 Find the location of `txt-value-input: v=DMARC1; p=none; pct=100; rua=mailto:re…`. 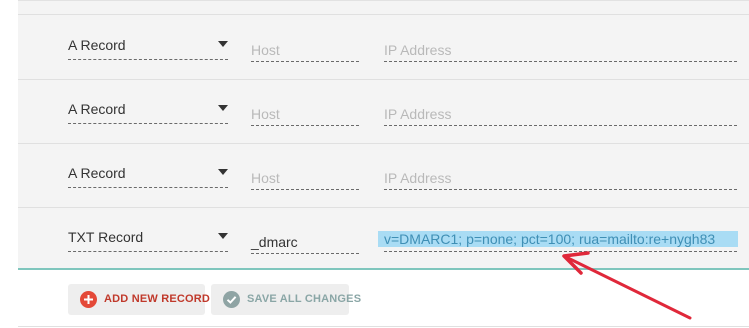

txt-value-input: v=DMARC1; p=none; pct=100; rua=mailto:re… is located at coordinates (549, 239).